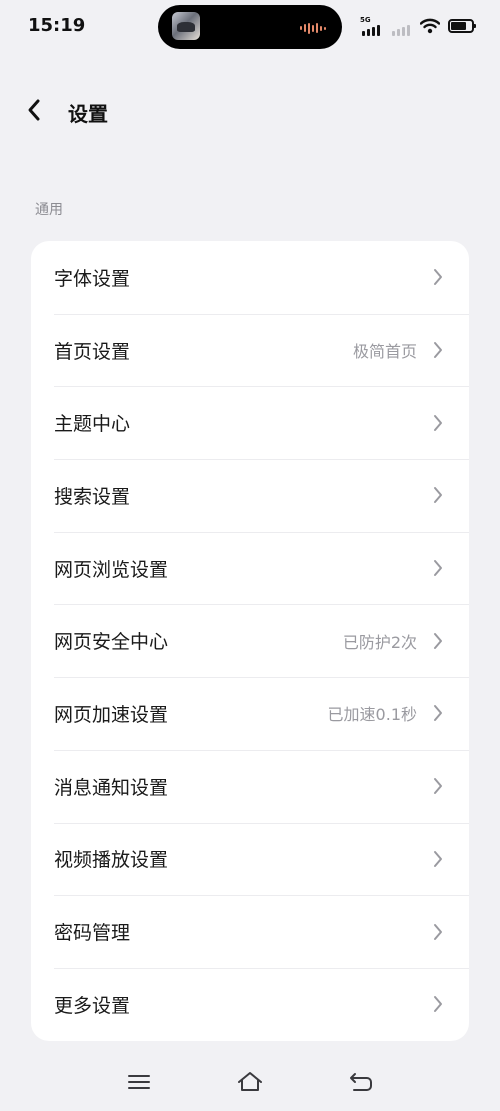 The image size is (500, 1111). I want to click on home-icon, so click(250, 1081).